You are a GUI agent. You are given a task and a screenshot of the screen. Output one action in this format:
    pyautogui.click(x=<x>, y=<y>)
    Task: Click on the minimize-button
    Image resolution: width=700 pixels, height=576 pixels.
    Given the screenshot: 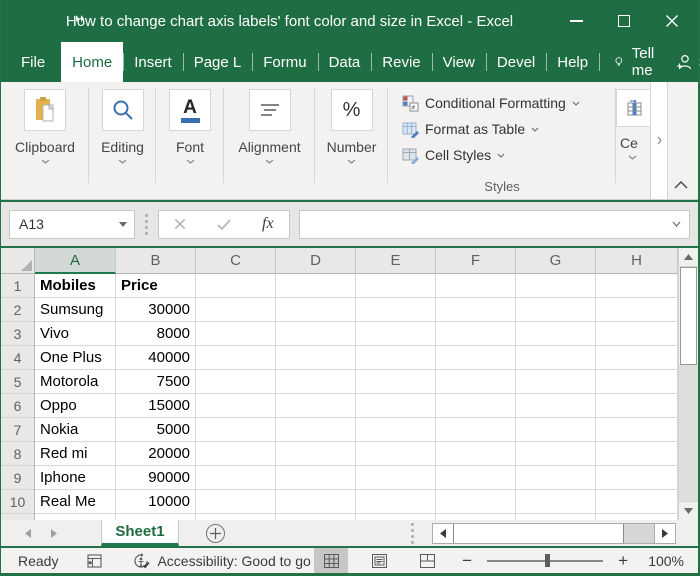 What is the action you would take?
    pyautogui.click(x=576, y=21)
    